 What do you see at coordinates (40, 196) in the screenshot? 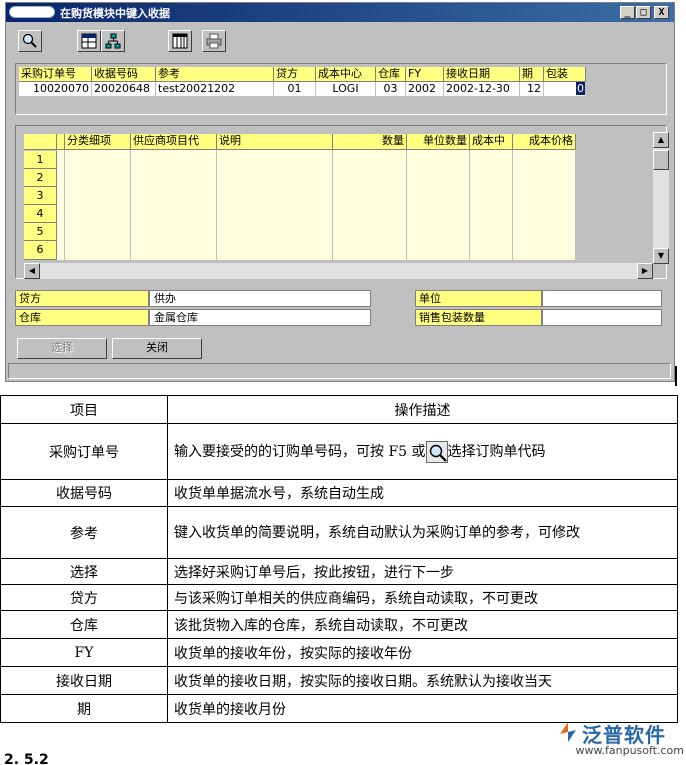
I see `row-number: 3` at bounding box center [40, 196].